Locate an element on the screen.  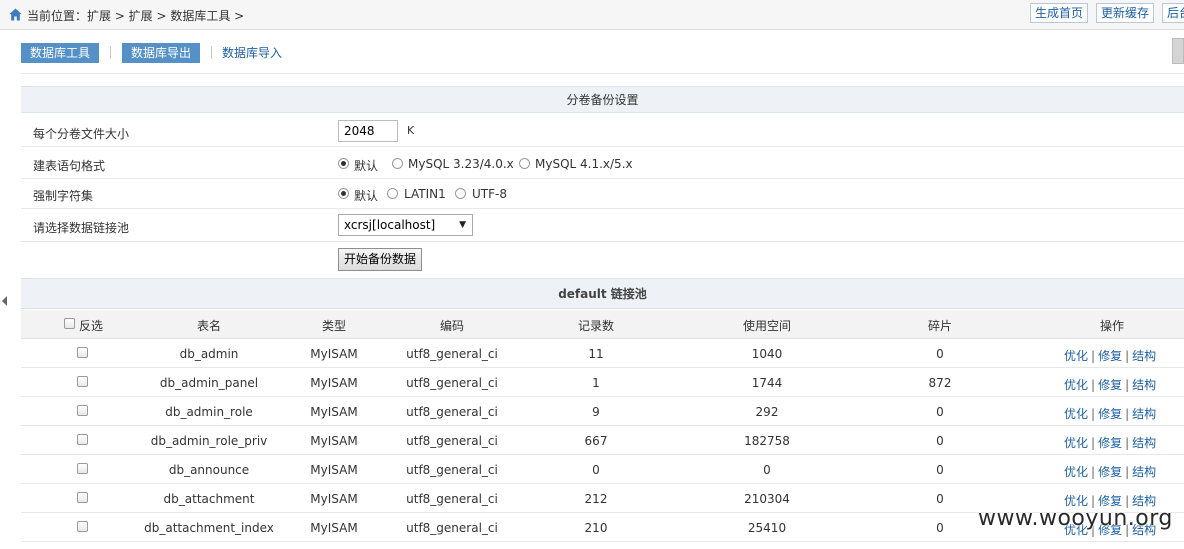
cell-space: 210304 is located at coordinates (767, 499).